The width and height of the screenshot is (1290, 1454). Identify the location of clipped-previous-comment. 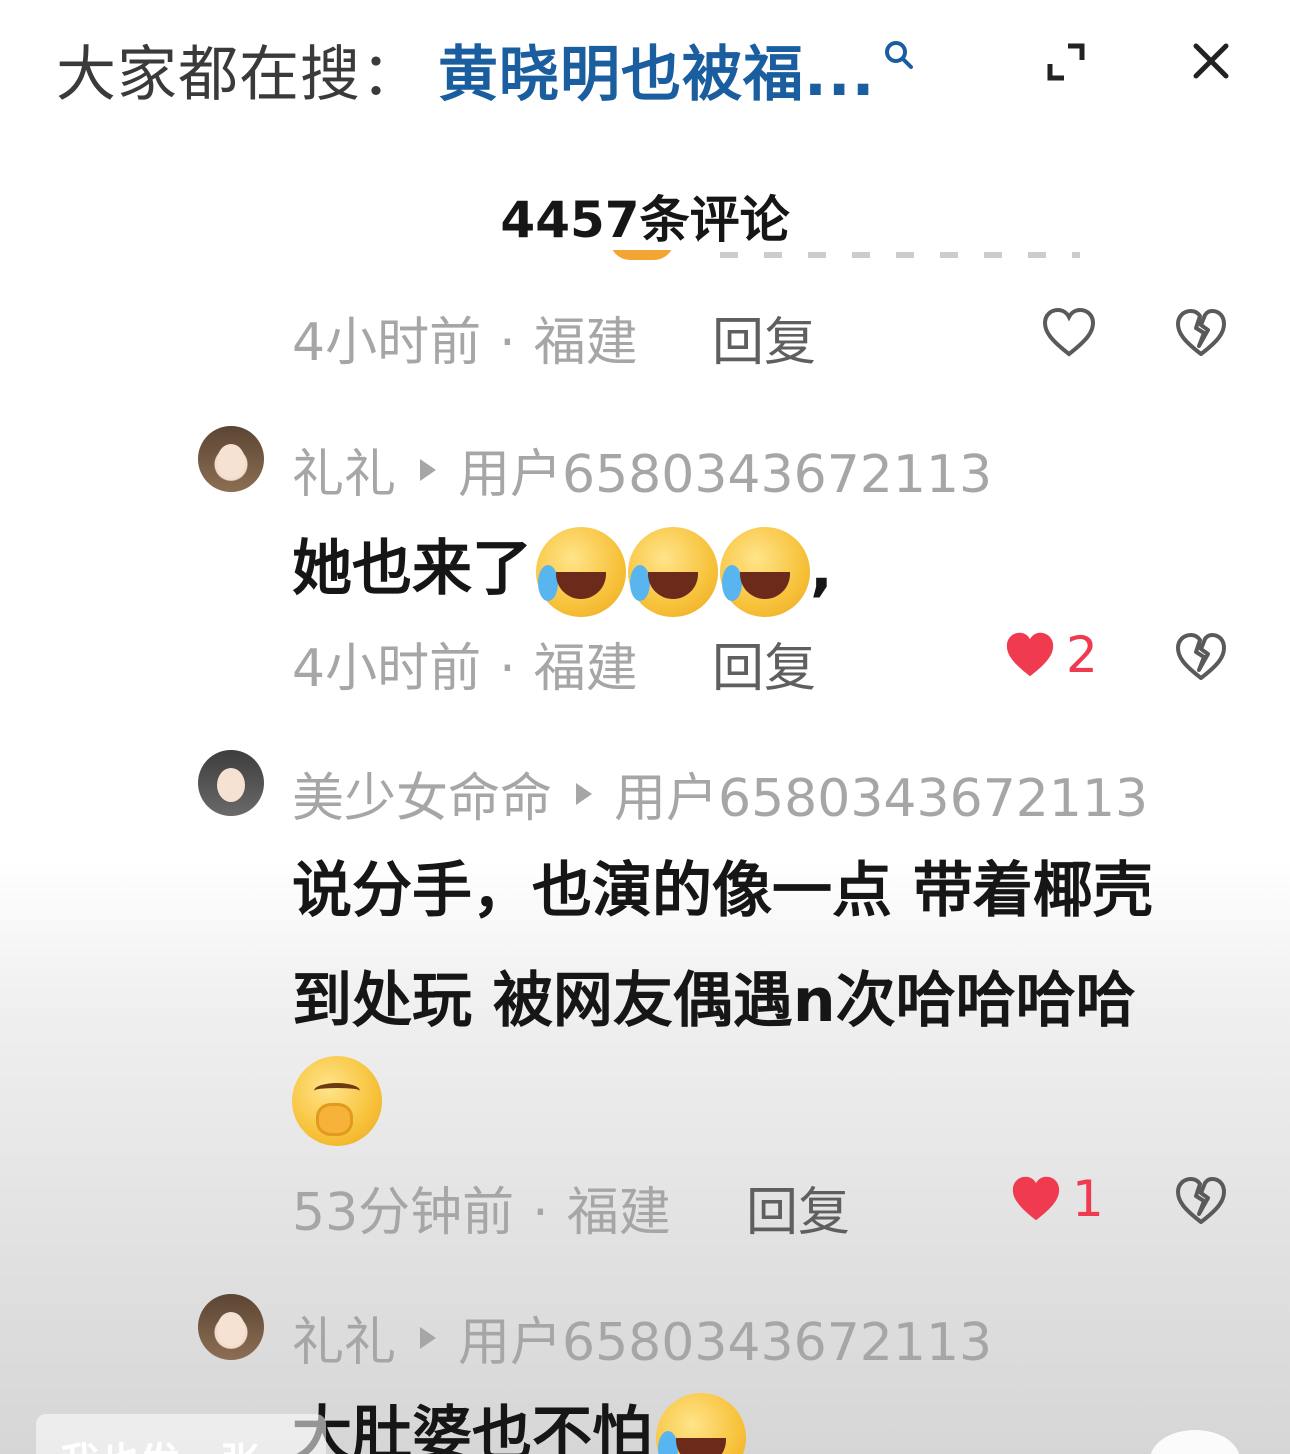
(700, 257).